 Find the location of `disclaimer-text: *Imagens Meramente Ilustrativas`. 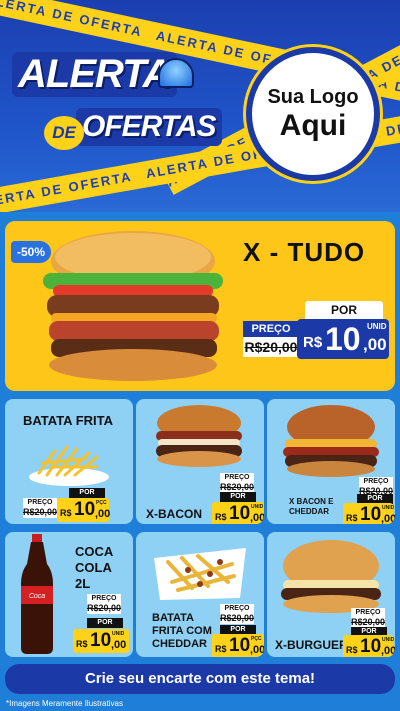

disclaimer-text: *Imagens Meramente Ilustrativas is located at coordinates (64, 703).